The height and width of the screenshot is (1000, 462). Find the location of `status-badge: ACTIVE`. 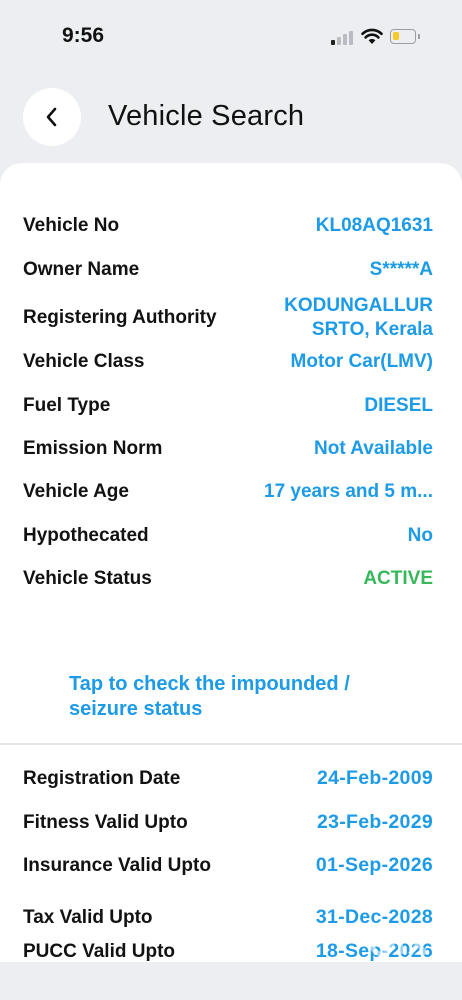

status-badge: ACTIVE is located at coordinates (398, 578).